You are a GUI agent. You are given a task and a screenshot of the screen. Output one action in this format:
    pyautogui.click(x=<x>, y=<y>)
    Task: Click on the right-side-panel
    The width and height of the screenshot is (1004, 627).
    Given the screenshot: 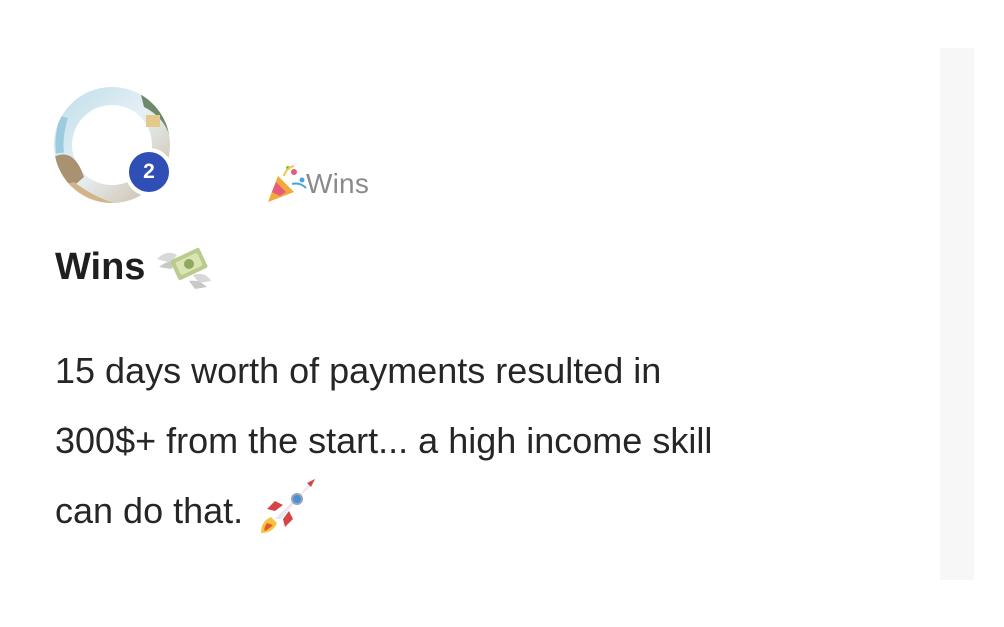 What is the action you would take?
    pyautogui.click(x=957, y=314)
    